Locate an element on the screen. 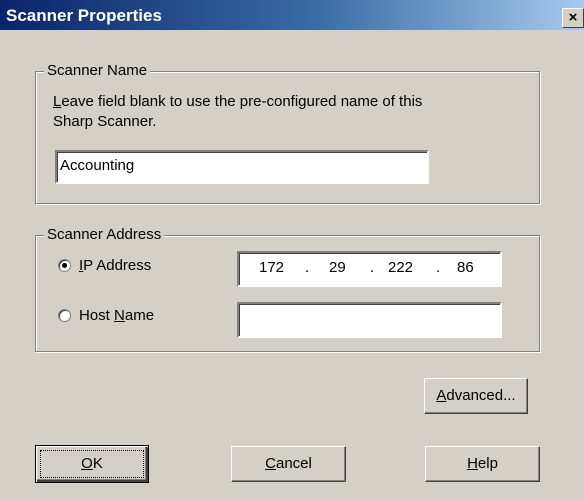 This screenshot has height=499, width=584. scanner-address-legend: Scanner Address is located at coordinates (104, 235).